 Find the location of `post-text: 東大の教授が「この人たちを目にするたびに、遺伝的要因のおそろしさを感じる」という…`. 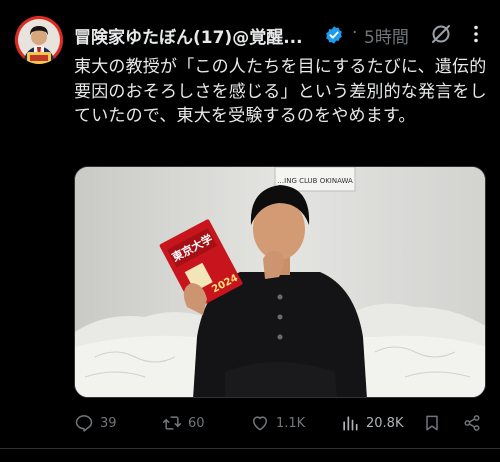

post-text: 東大の教授が「この人たちを目にするたびに、遺伝的要因のおそろしさを感じる」という… is located at coordinates (280, 91).